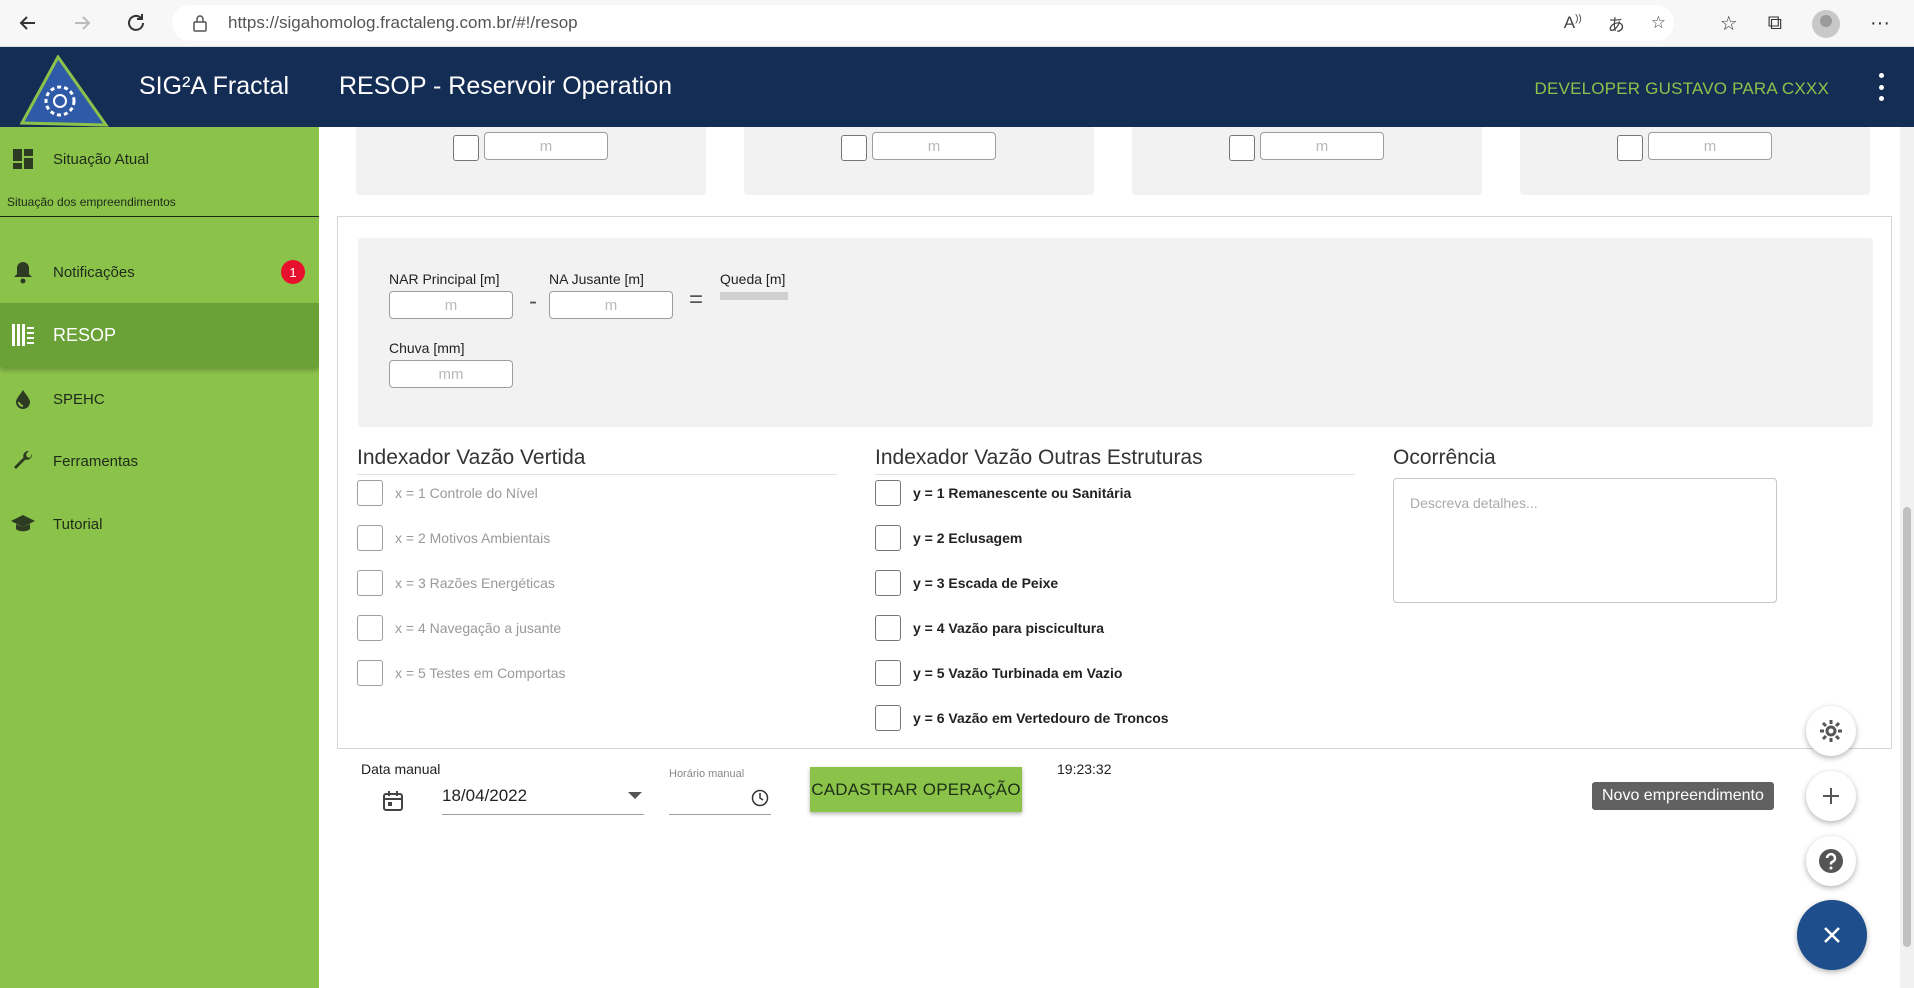 The width and height of the screenshot is (1914, 988). What do you see at coordinates (1658, 23) in the screenshot?
I see `add-favorite-icon: ☆` at bounding box center [1658, 23].